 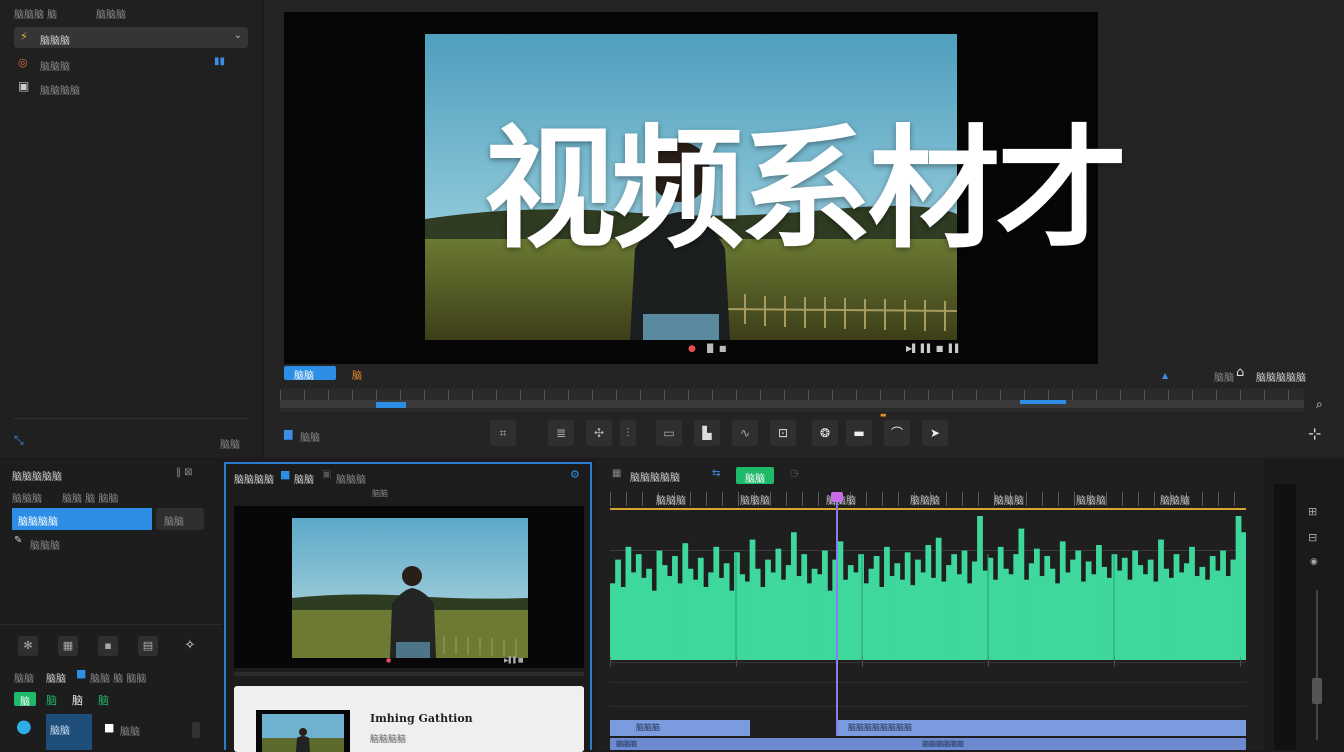 I want to click on zoom-out-icon: ⊟, so click(x=1312, y=537).